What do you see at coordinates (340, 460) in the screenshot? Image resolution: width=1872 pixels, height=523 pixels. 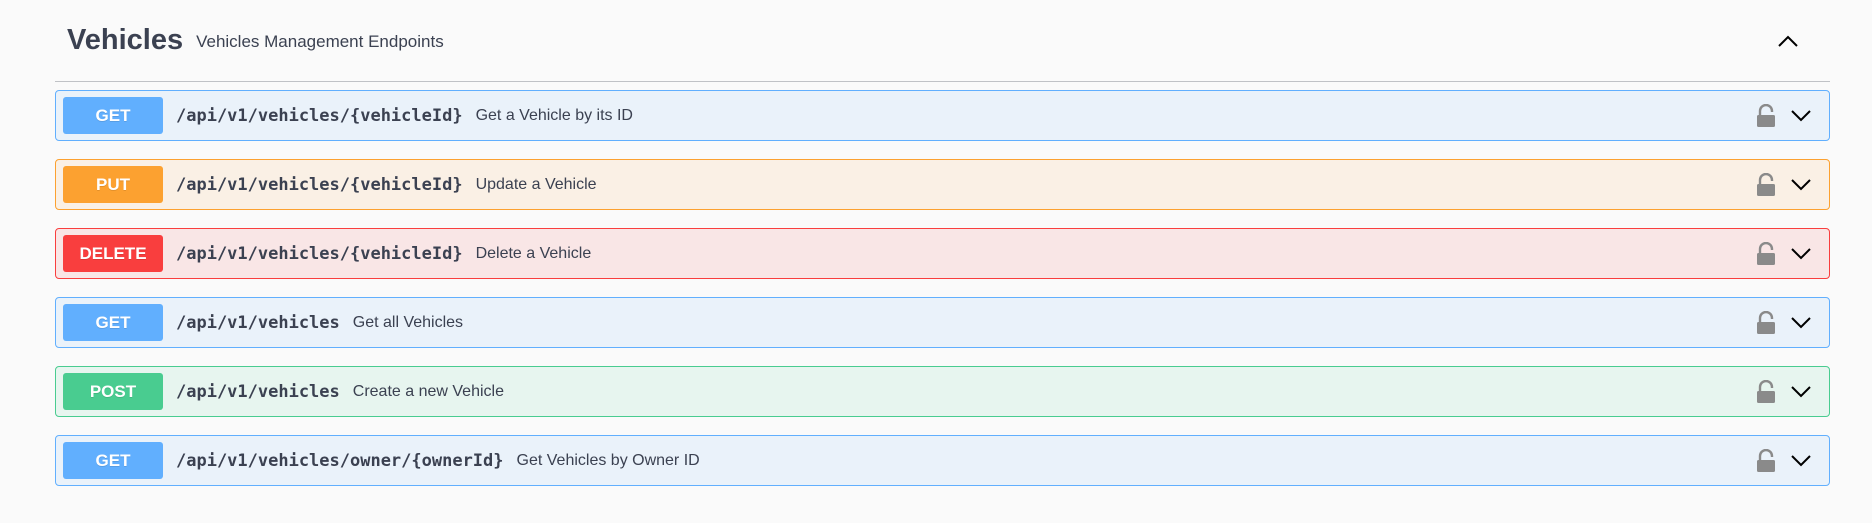 I see `operation-path: /api/v1/vehicles/owner/{ownerId}` at bounding box center [340, 460].